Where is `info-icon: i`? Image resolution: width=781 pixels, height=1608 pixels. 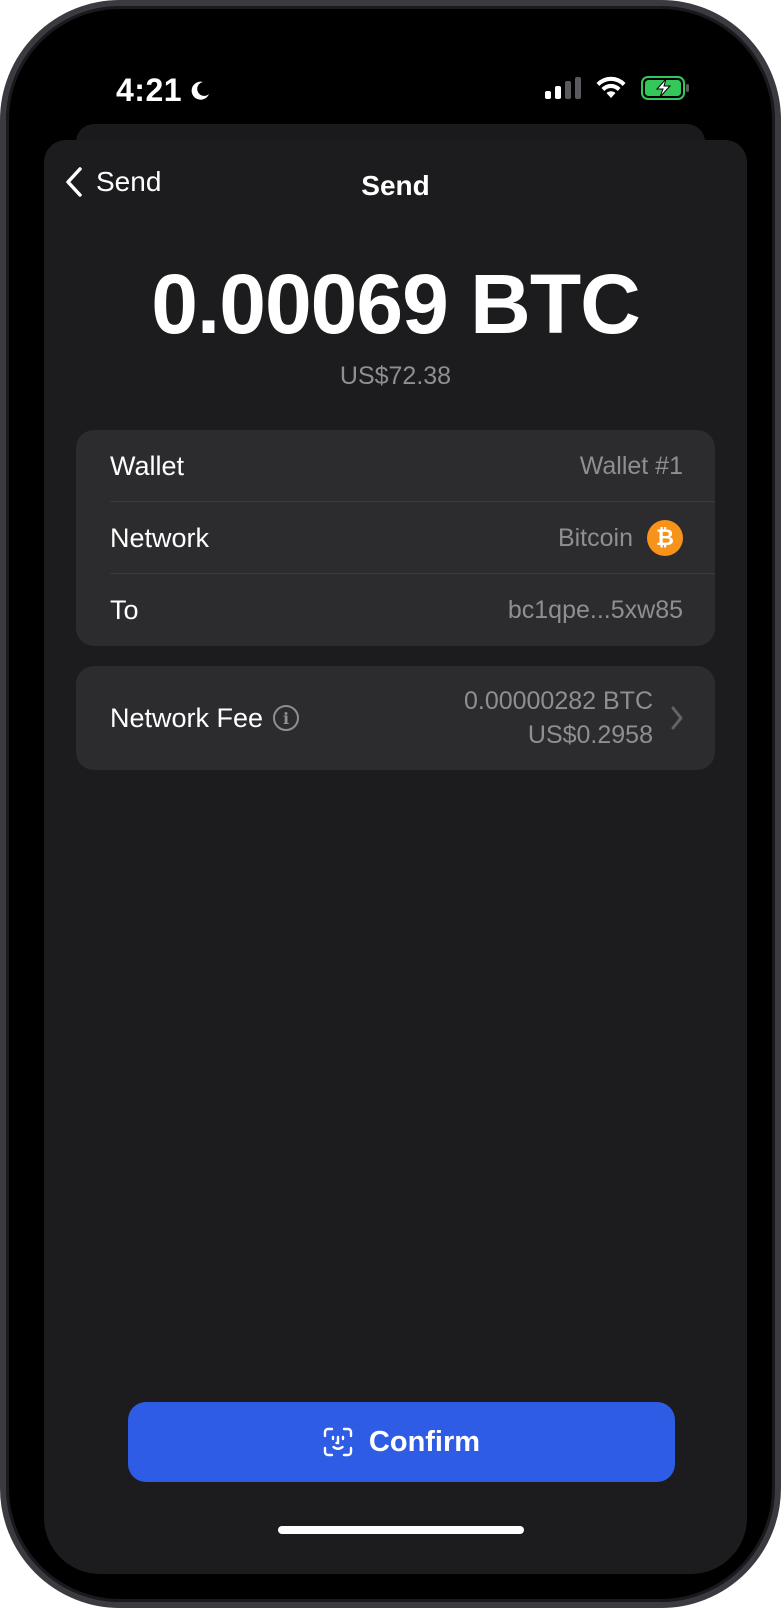
info-icon: i is located at coordinates (286, 718).